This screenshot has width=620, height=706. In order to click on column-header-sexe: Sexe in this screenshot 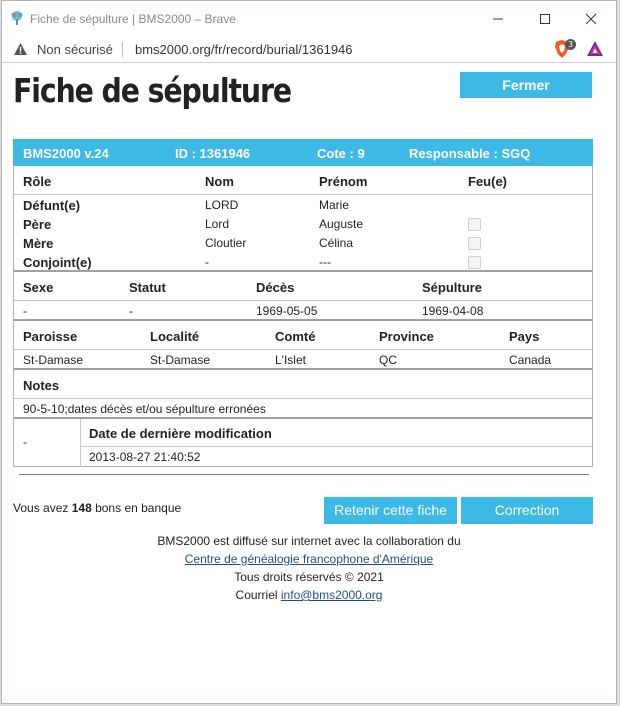, I will do `click(38, 287)`.